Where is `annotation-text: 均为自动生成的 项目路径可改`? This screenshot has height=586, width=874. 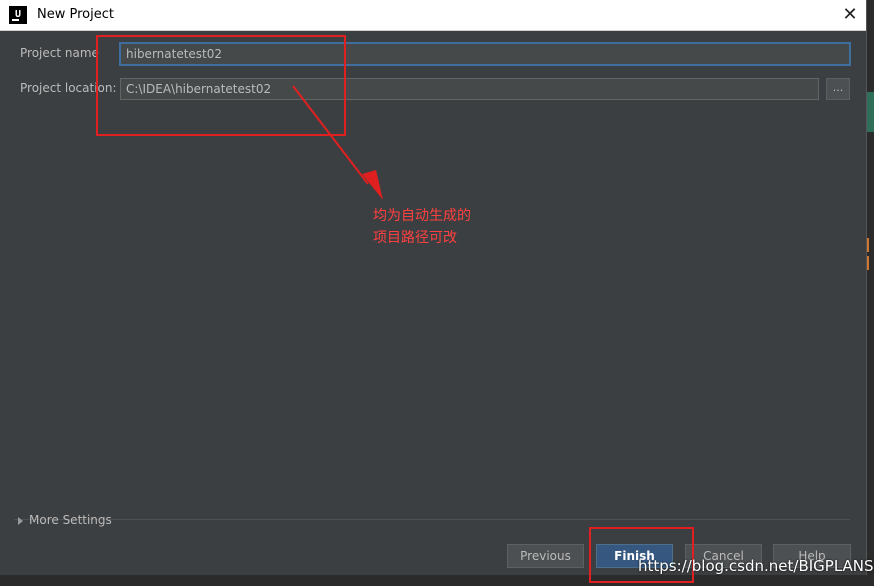 annotation-text: 均为自动生成的 项目路径可改 is located at coordinates (422, 227).